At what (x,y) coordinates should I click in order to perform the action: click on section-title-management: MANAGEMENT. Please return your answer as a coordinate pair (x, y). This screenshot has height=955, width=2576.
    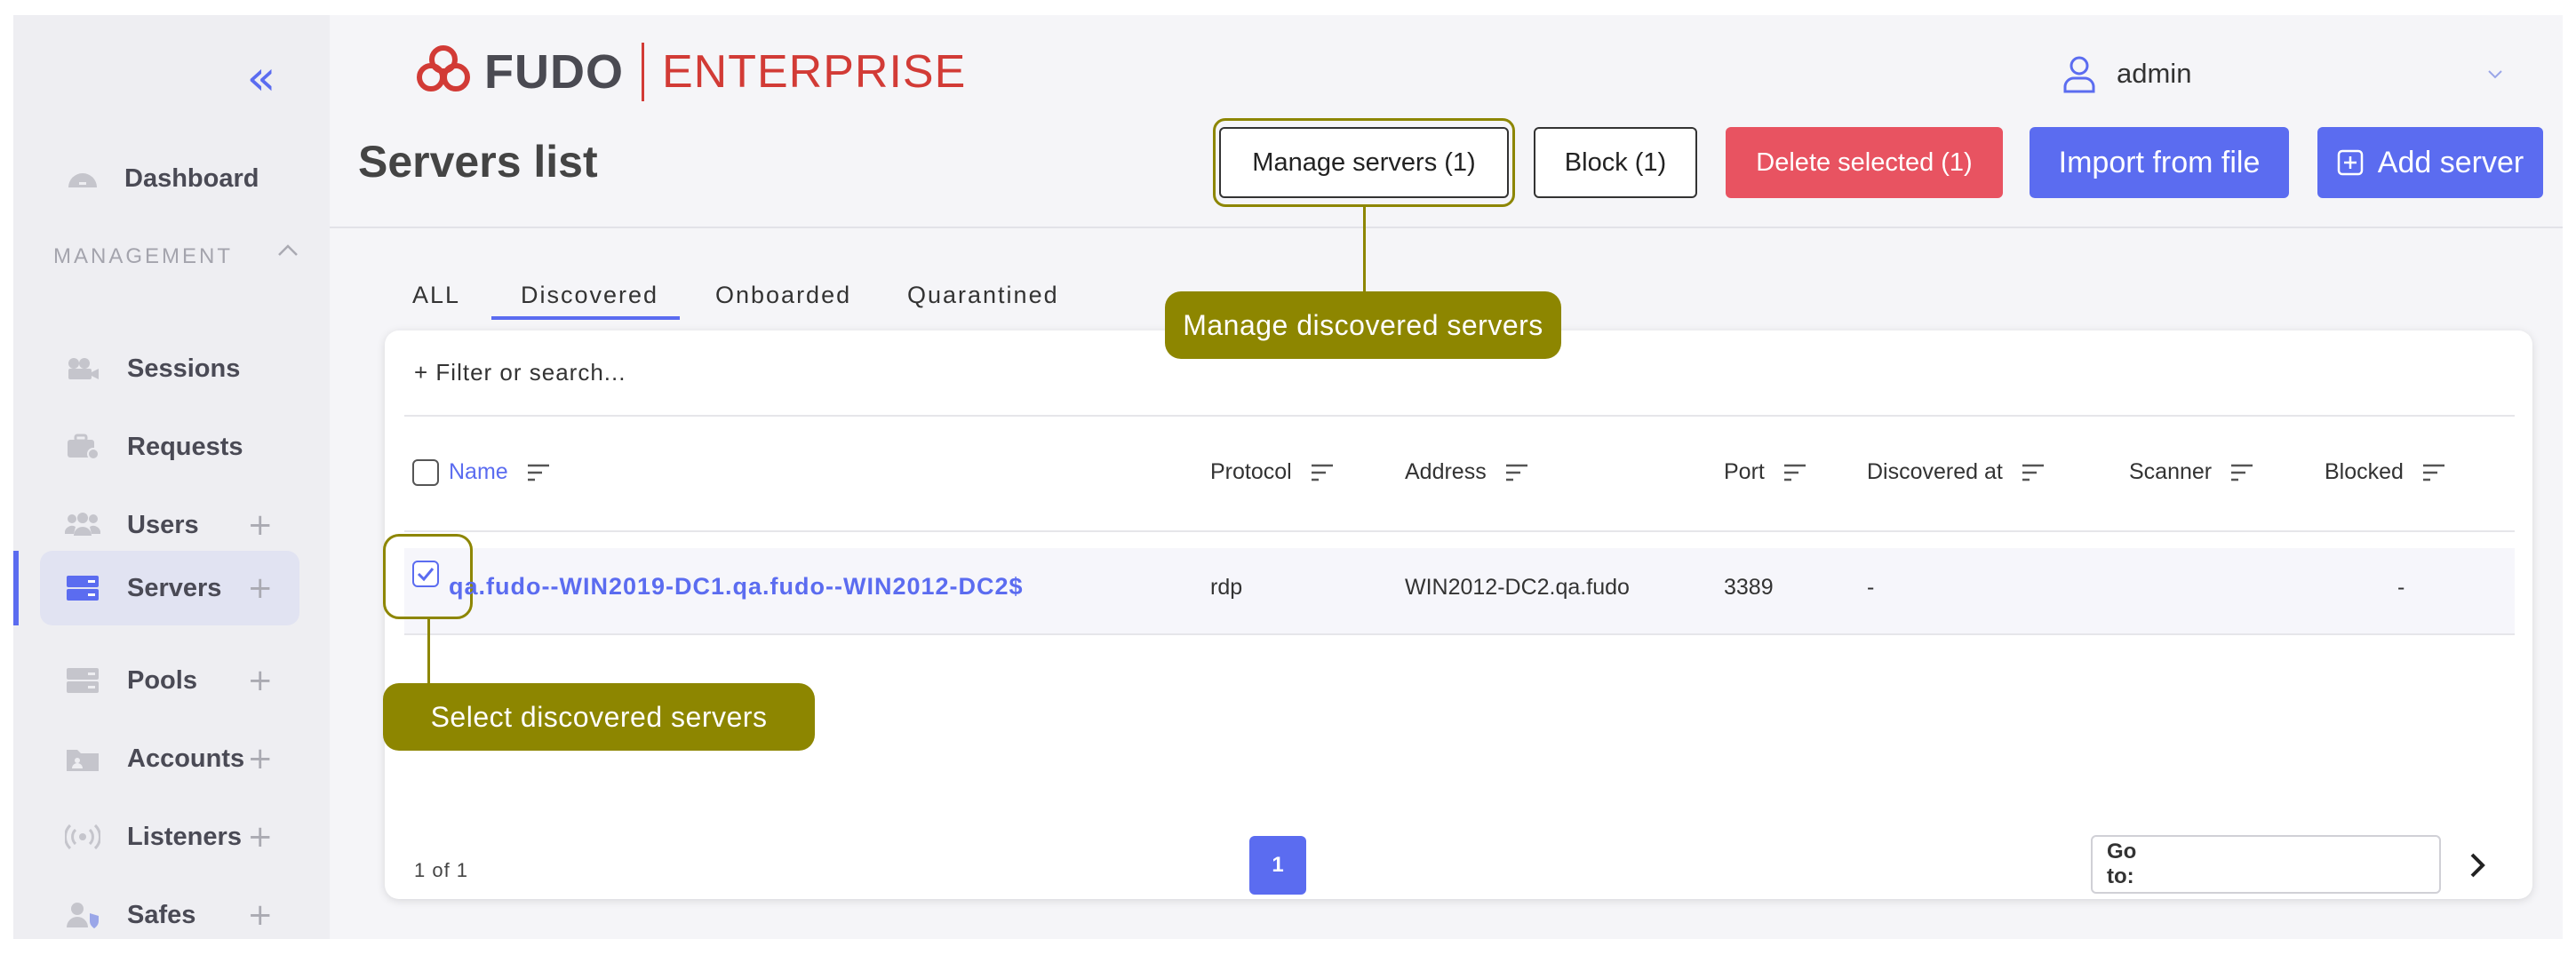
    Looking at the image, I should click on (144, 256).